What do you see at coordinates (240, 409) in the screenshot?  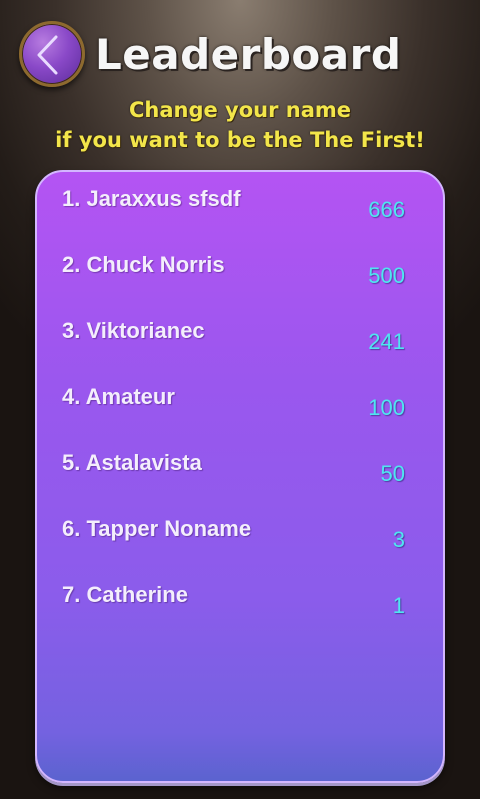 I see `leaderboard-row: 4. Amateur 100` at bounding box center [240, 409].